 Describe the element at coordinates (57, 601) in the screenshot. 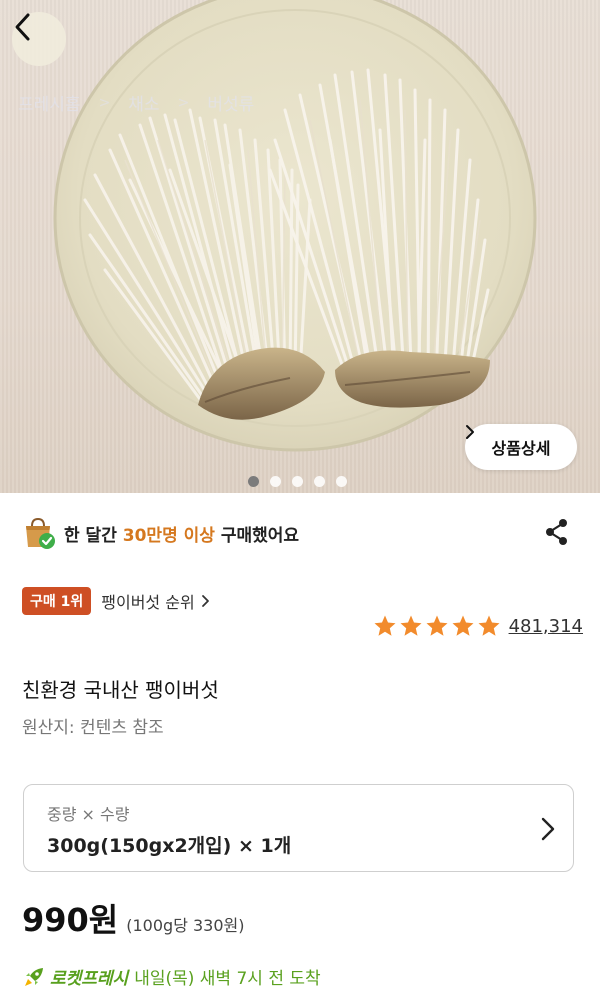

I see `rank-badge: 구매 1위` at that location.